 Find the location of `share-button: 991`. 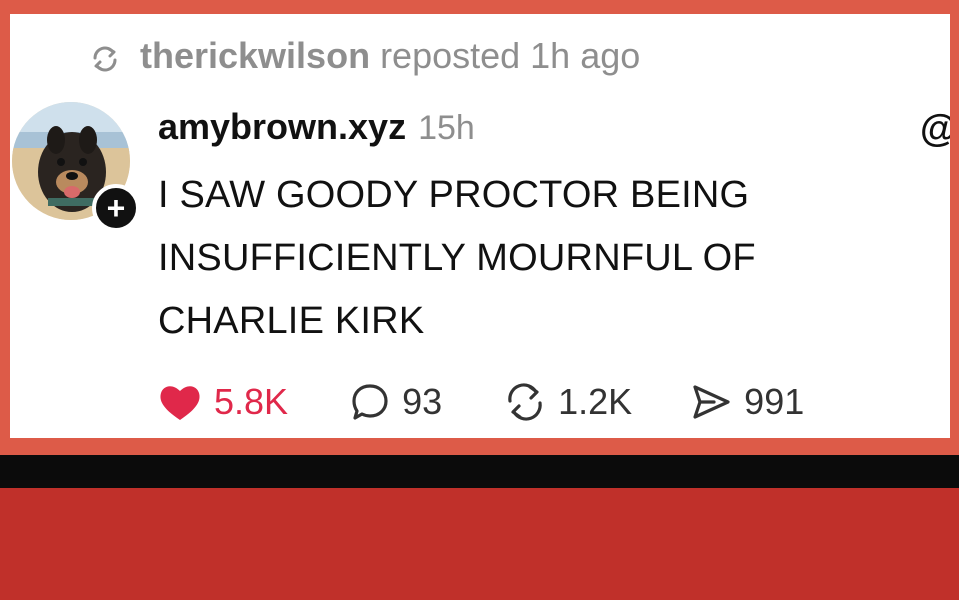

share-button: 991 is located at coordinates (747, 402).